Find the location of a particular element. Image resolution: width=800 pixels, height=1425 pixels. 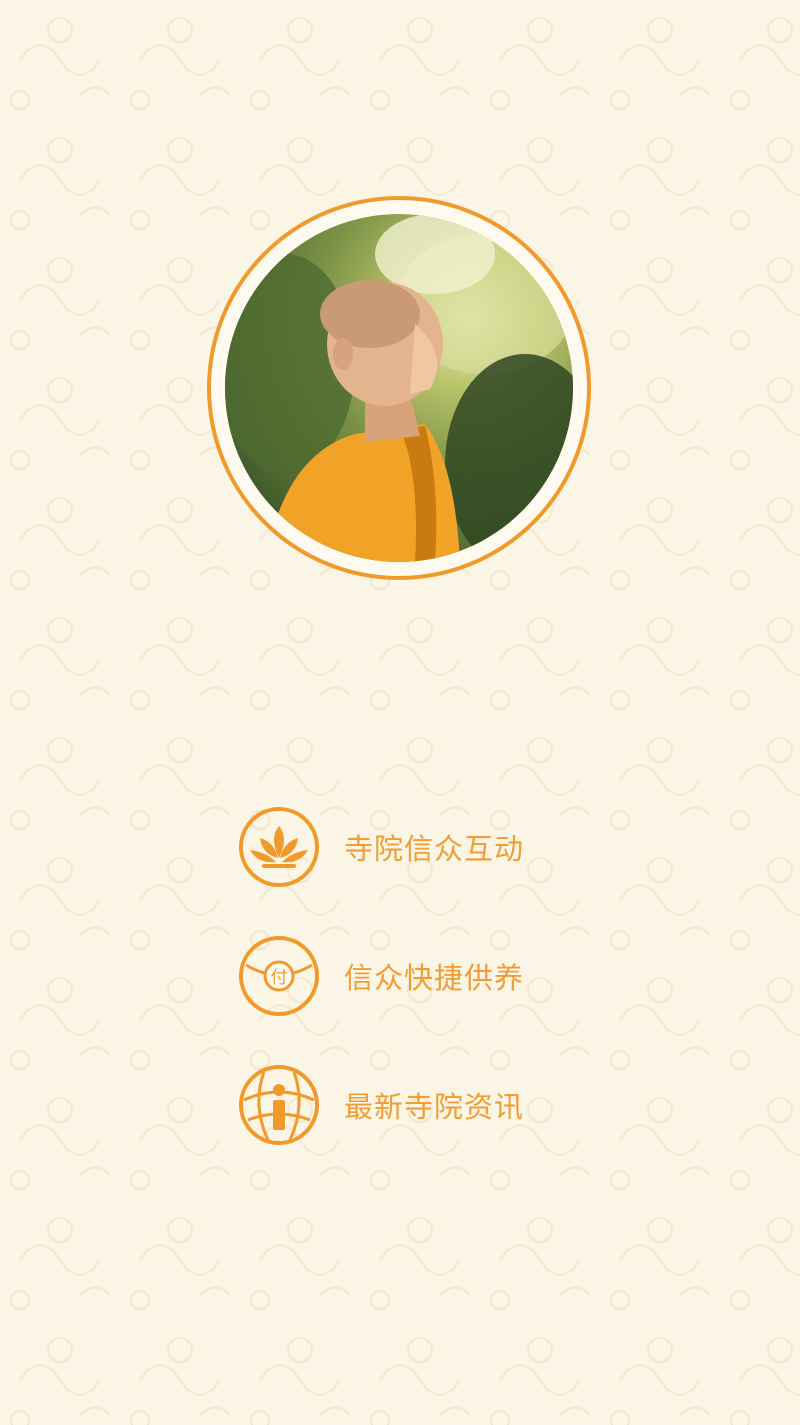

main-menu: 寺院信众互动 付 信众快捷供养 最新寺院资讯 is located at coordinates (403, 999).